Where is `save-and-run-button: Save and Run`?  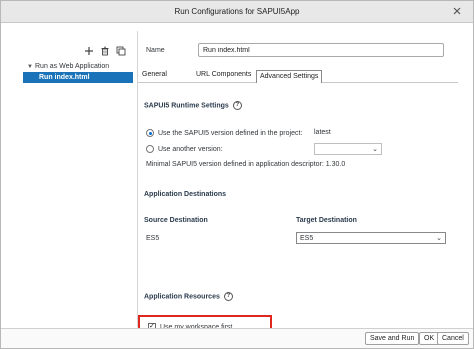 save-and-run-button: Save and Run is located at coordinates (392, 338).